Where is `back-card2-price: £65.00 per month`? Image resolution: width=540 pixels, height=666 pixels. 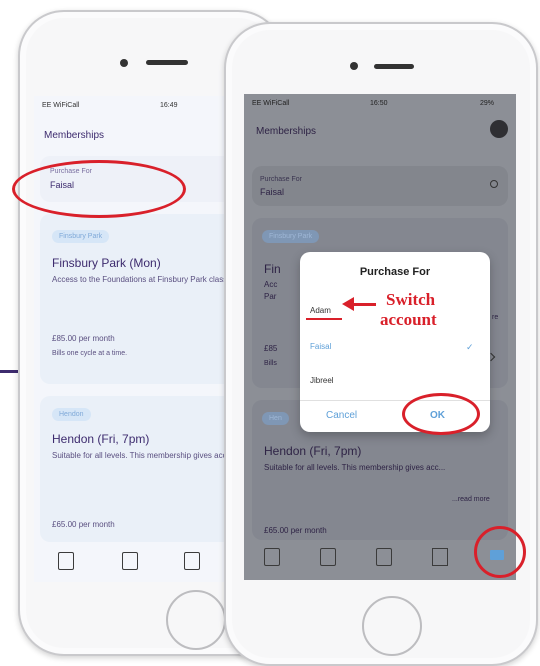
back-card2-price: £65.00 per month is located at coordinates (83, 524).